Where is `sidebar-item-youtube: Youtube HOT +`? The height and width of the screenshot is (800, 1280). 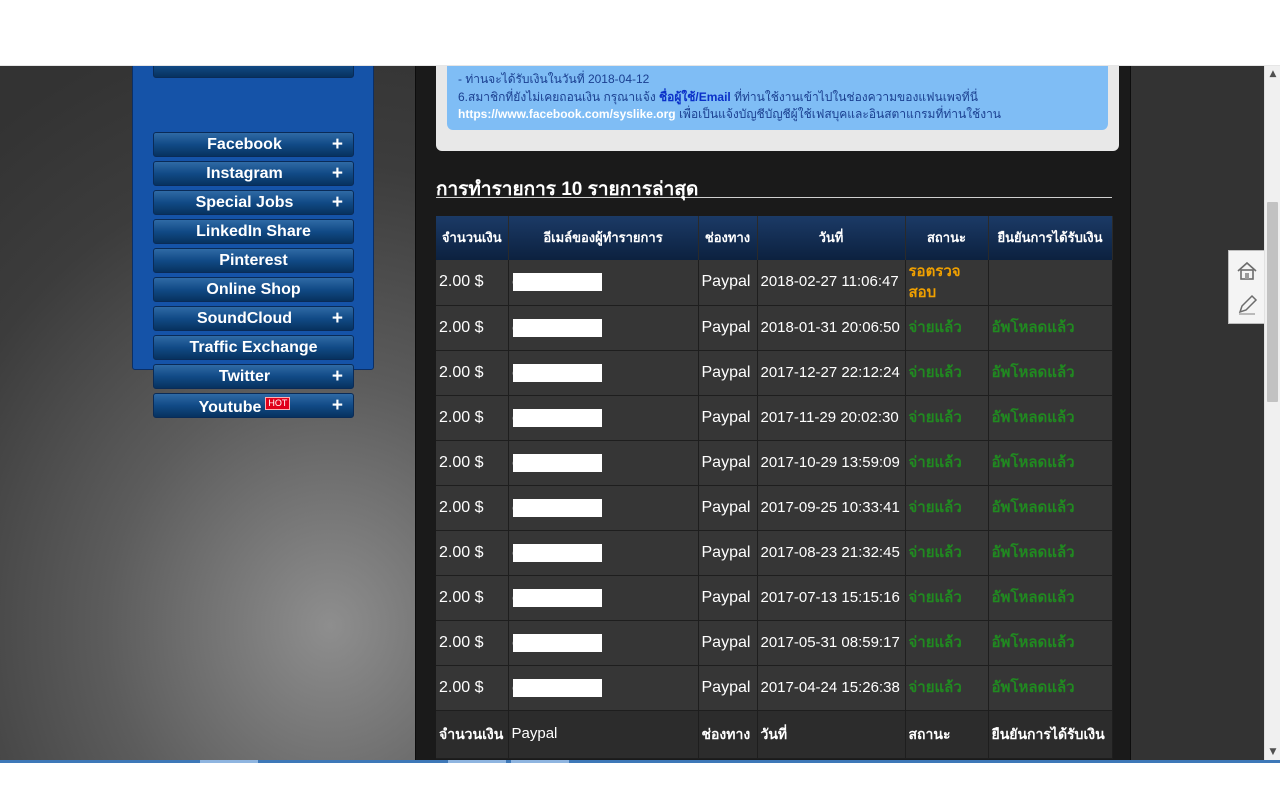 sidebar-item-youtube: Youtube HOT + is located at coordinates (253, 405).